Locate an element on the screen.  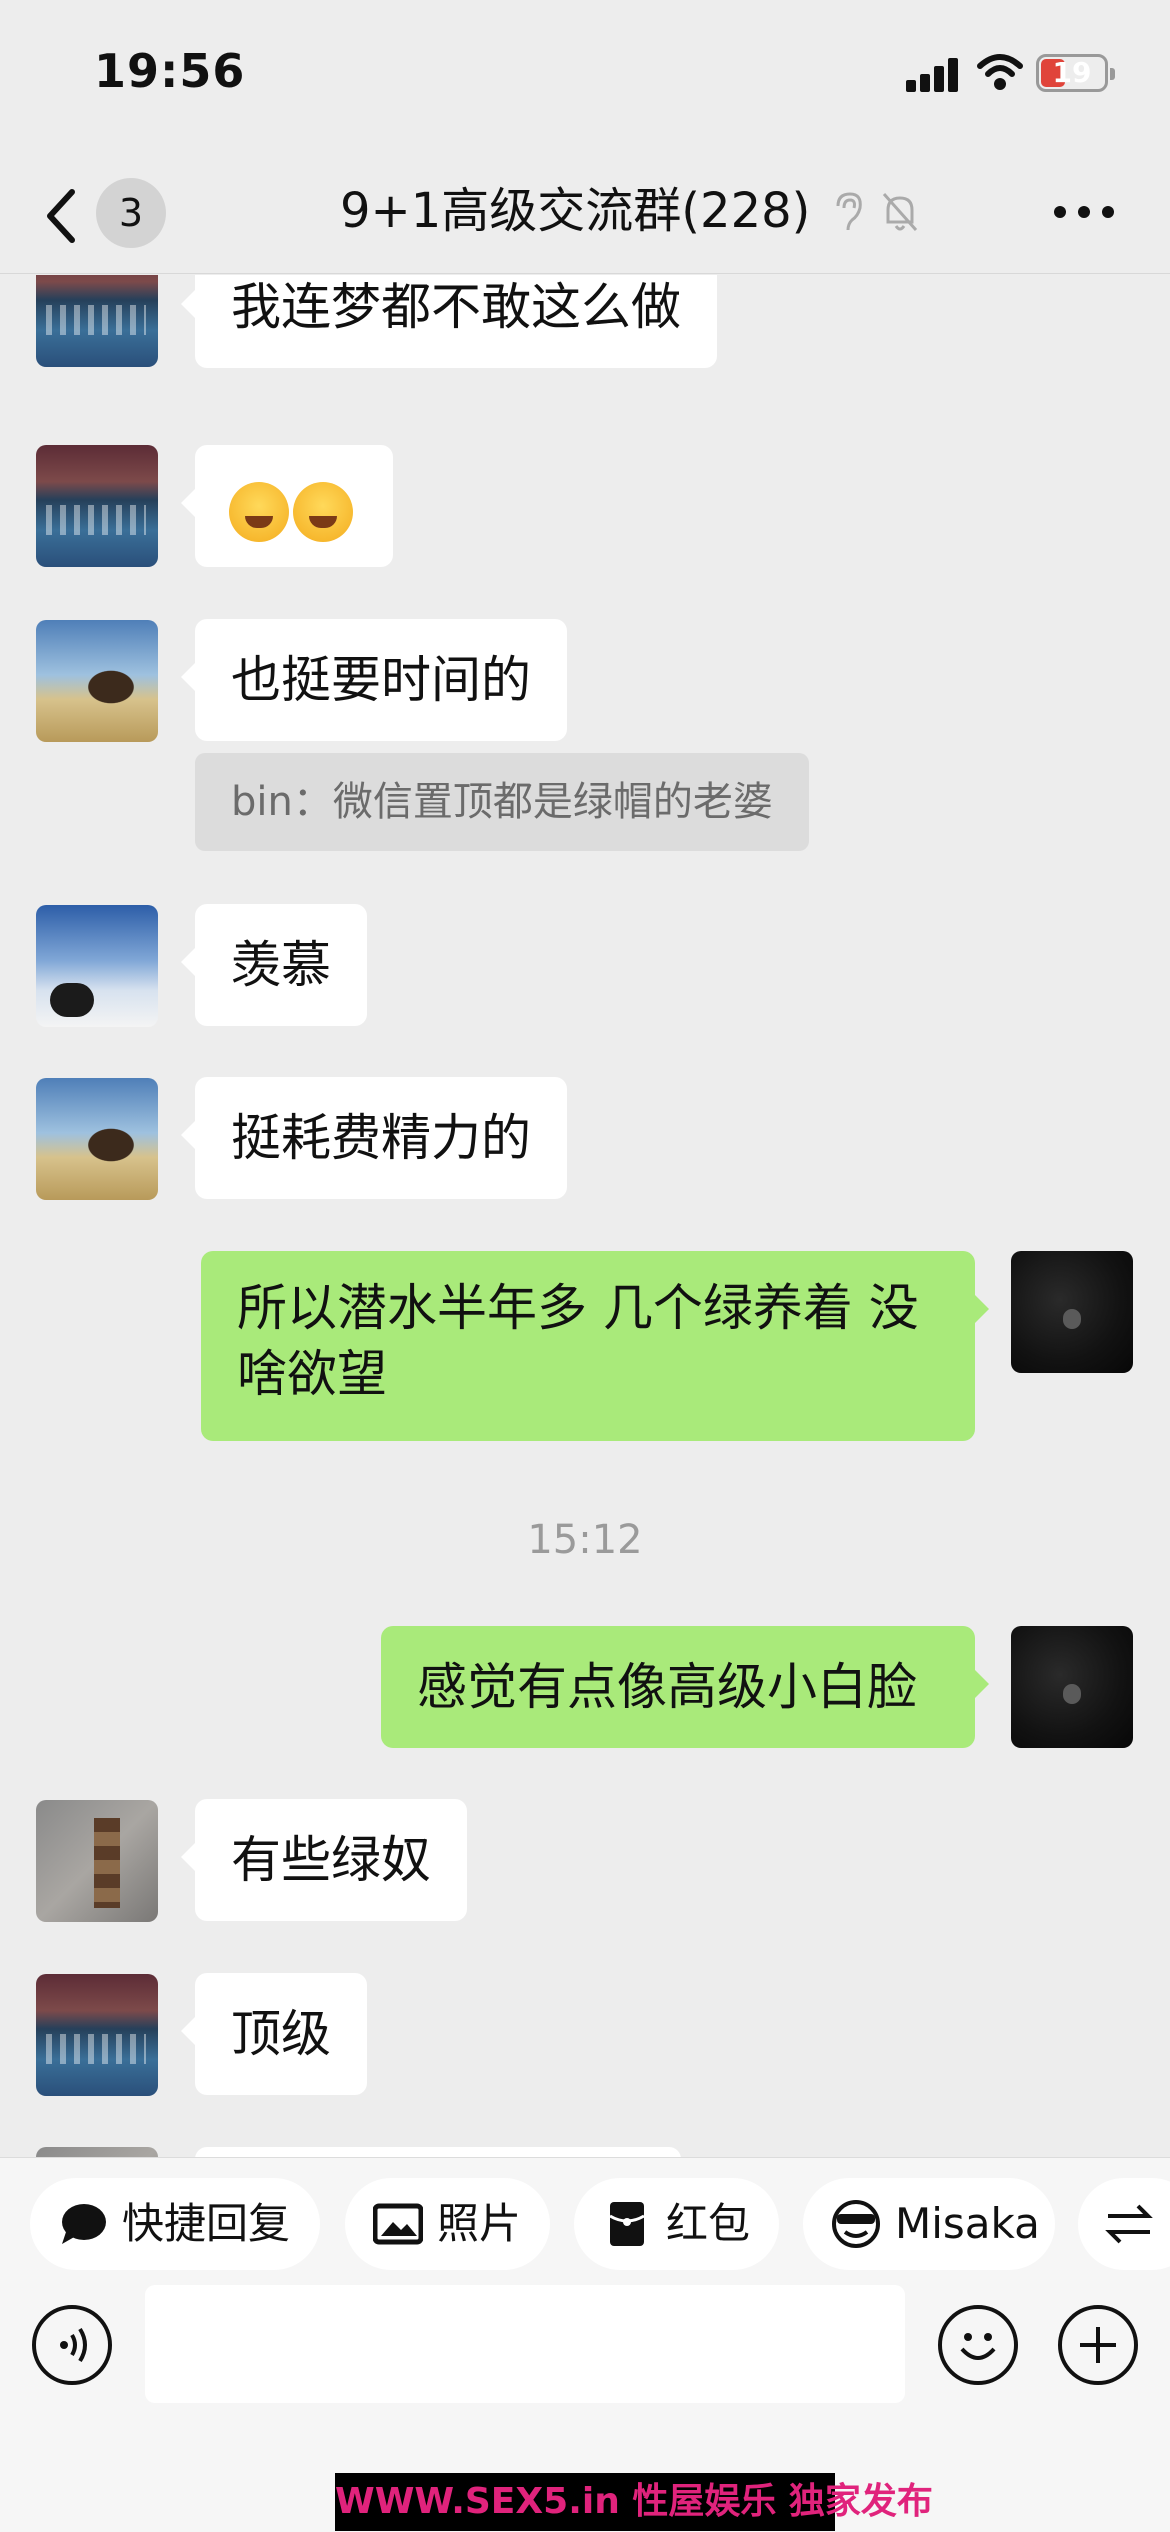
plus-icon is located at coordinates (1098, 2345).